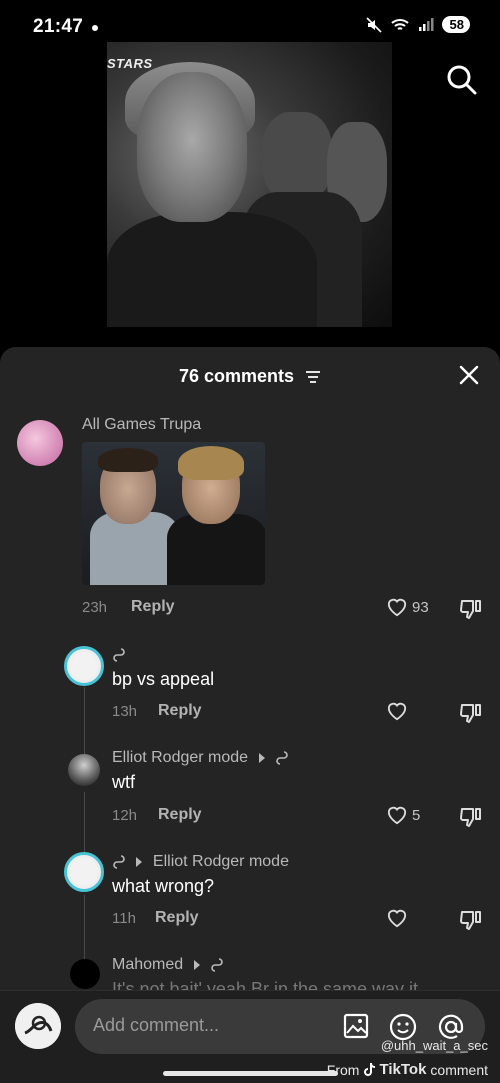 The image size is (500, 1083). I want to click on comment-text: bp vs appeal, so click(163, 679).